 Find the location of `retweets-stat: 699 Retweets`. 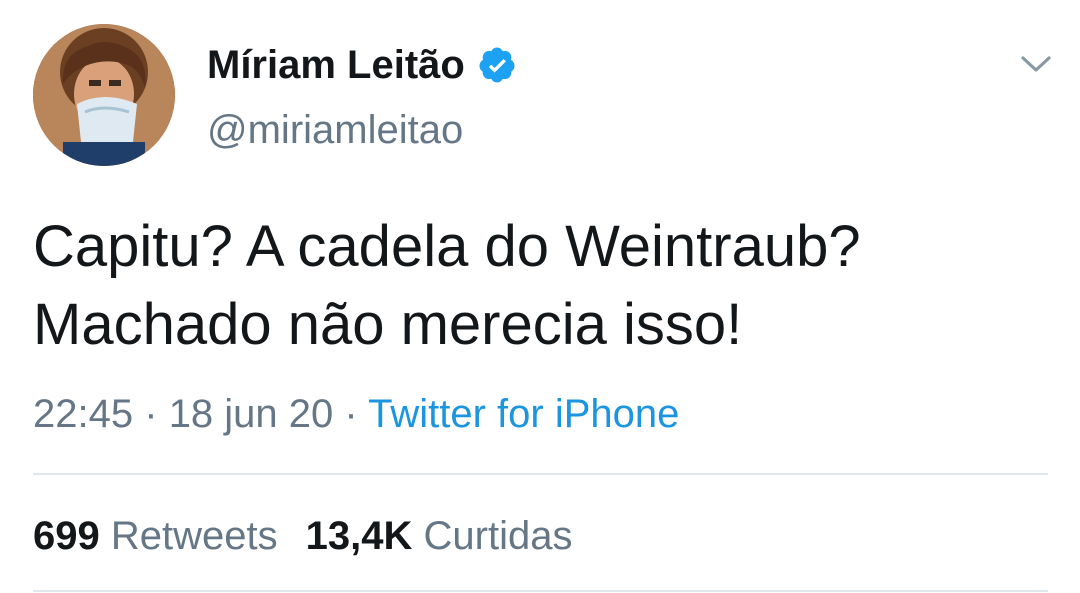

retweets-stat: 699 Retweets is located at coordinates (155, 536).